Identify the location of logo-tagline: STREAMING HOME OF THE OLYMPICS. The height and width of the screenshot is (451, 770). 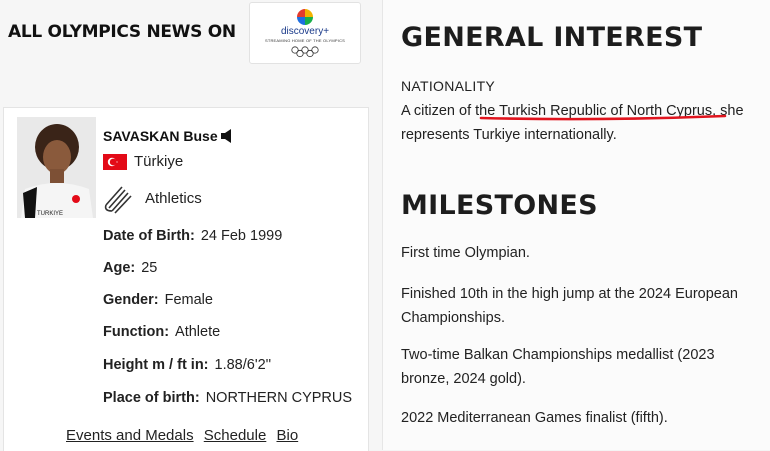
(305, 40).